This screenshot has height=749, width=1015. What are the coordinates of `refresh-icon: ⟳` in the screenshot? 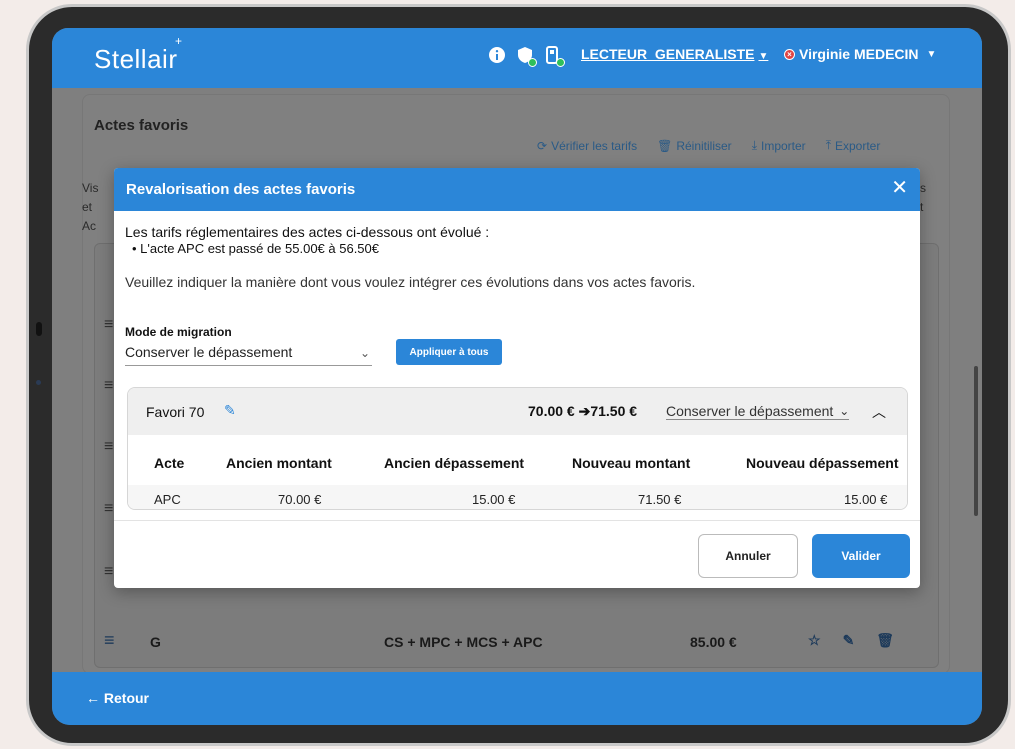 It's located at (542, 145).